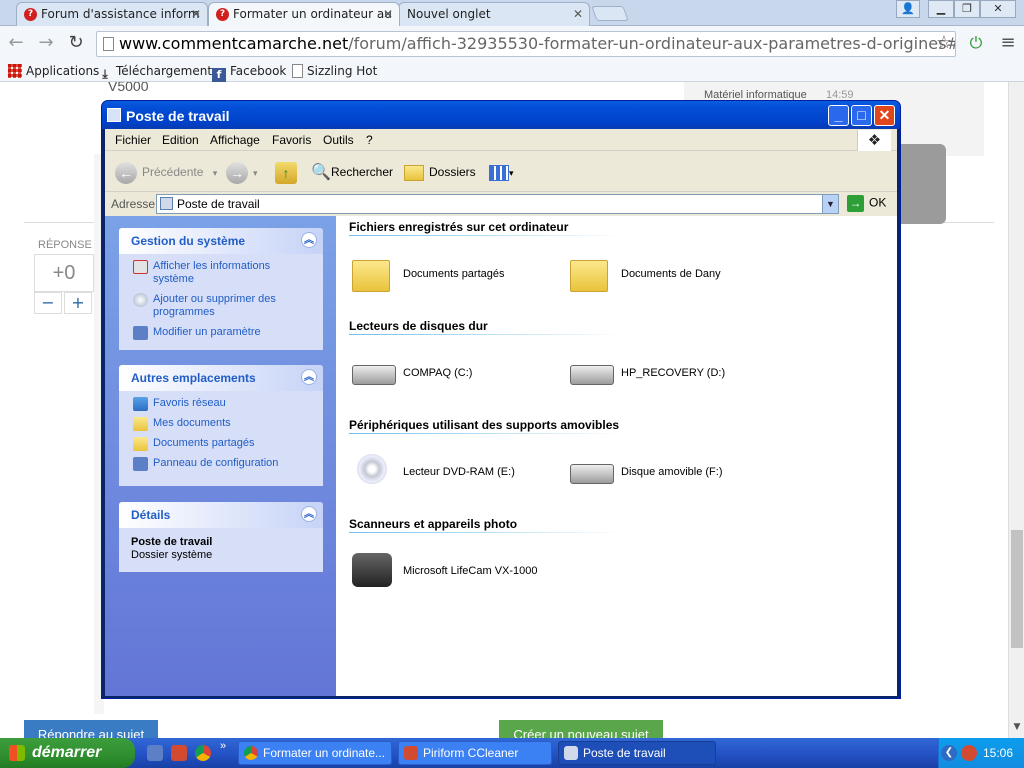 The height and width of the screenshot is (768, 1024). What do you see at coordinates (1017, 727) in the screenshot?
I see `scroll-down-arrow: ▼` at bounding box center [1017, 727].